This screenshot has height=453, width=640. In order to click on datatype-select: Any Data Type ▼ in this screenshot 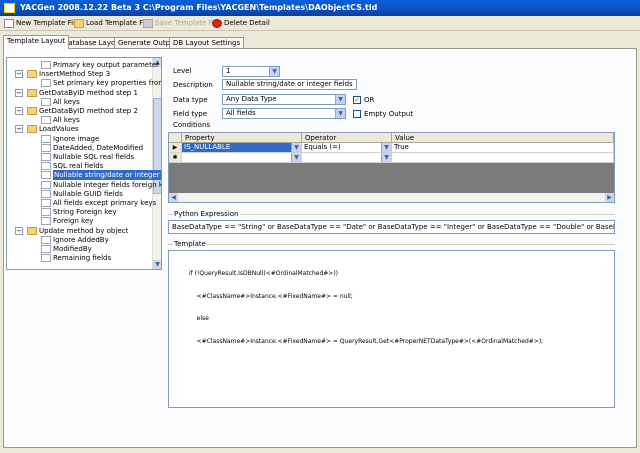, I will do `click(284, 99)`.